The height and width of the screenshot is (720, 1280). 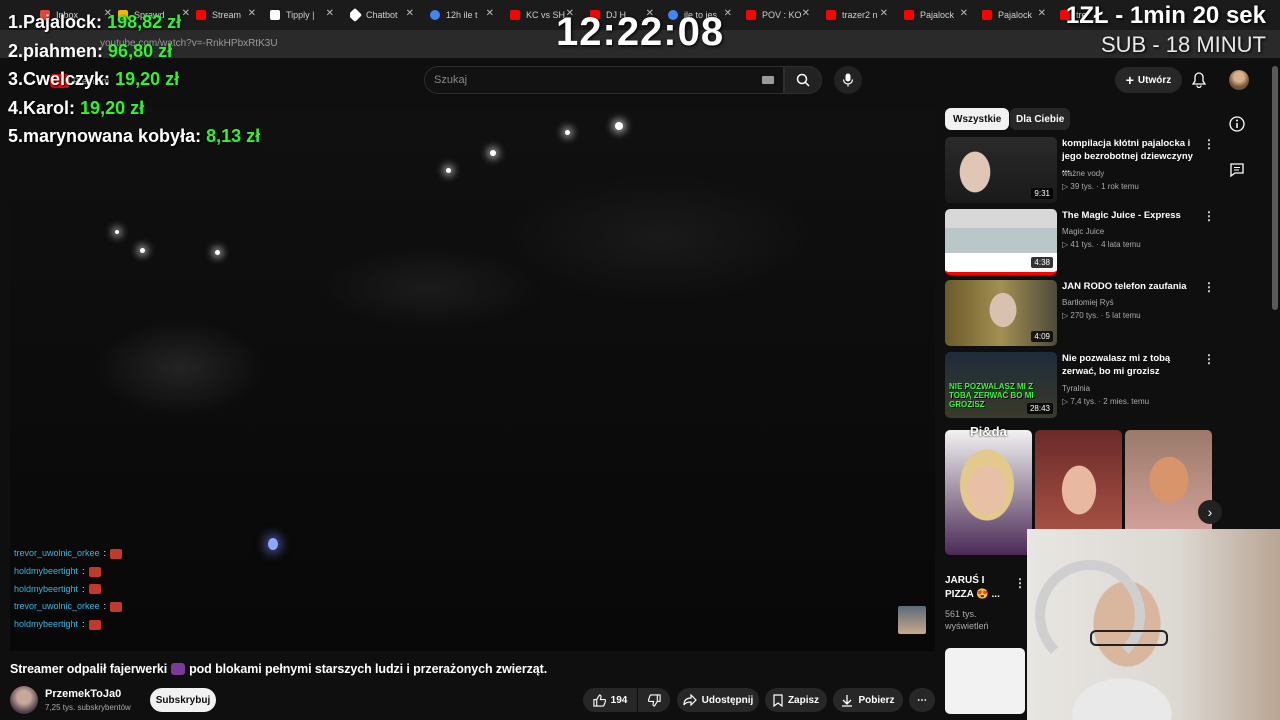 I want to click on browser-tab: Chatbot ✕, so click(x=382, y=15).